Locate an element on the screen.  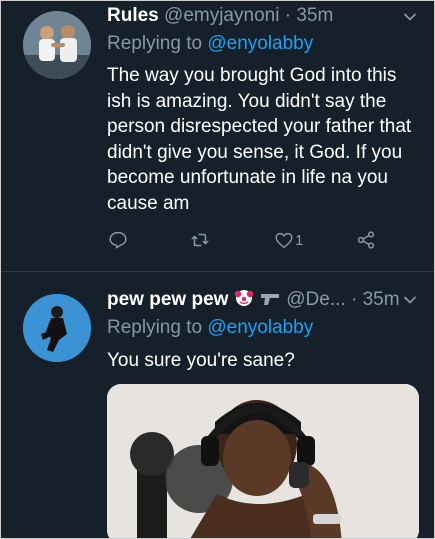
tweet-text: You sure you're sane? is located at coordinates (201, 360).